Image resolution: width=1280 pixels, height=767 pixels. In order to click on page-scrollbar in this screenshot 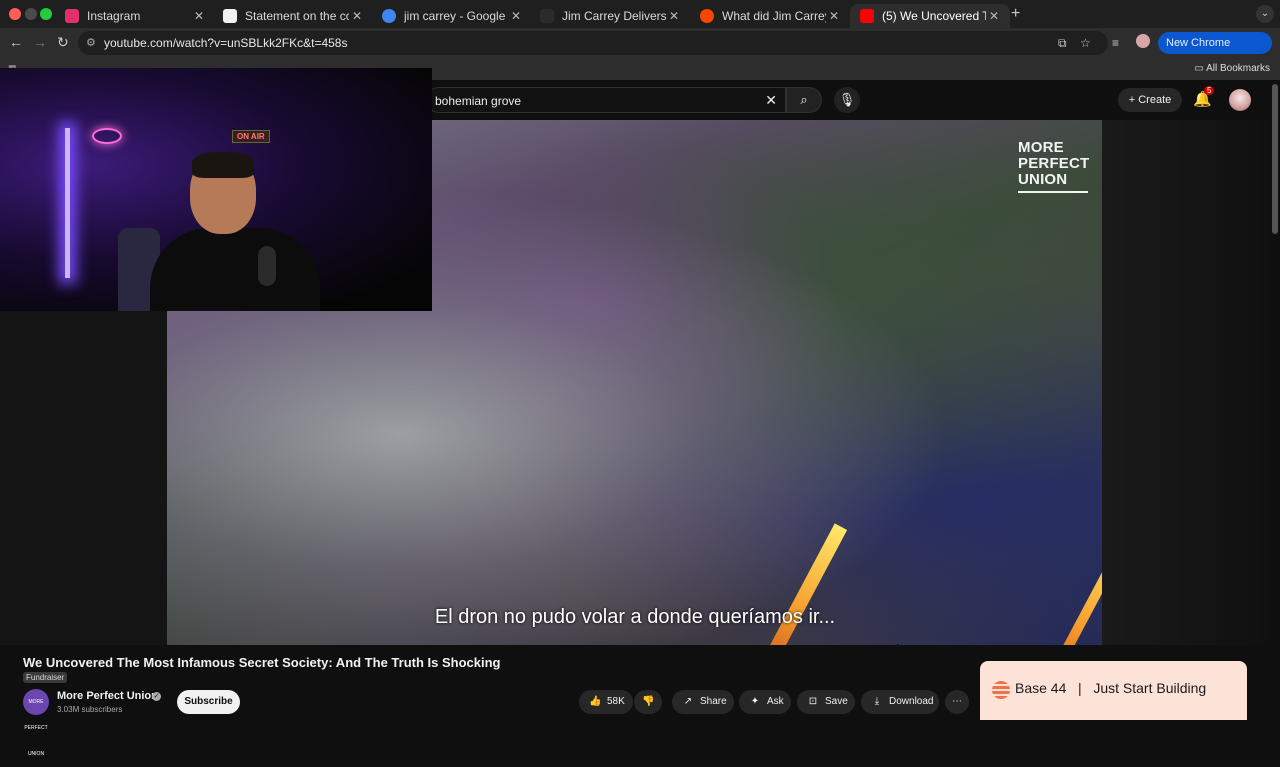, I will do `click(1275, 159)`.